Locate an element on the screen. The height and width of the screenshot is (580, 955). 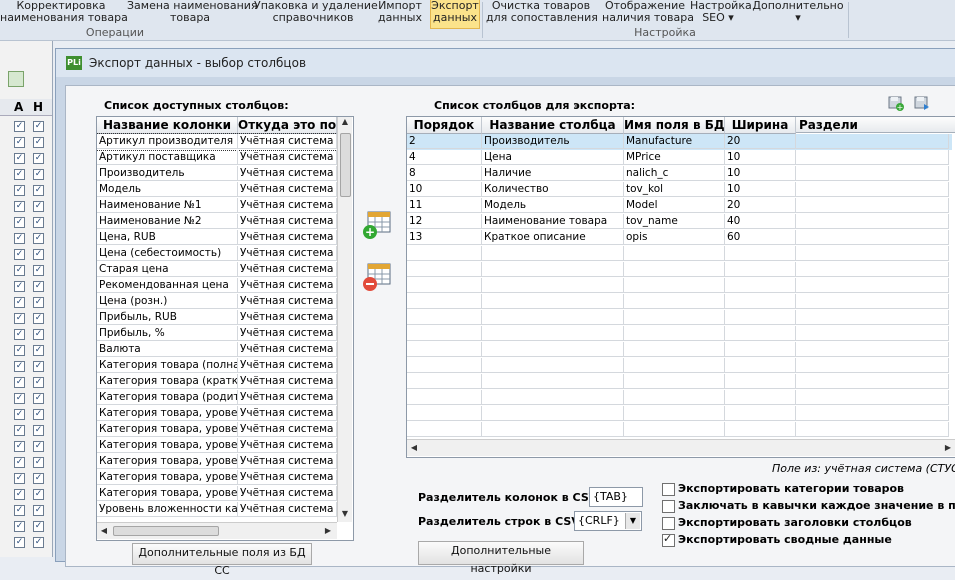
extra-fields-button: Дополнительные поля из БД СС is located at coordinates (222, 560).